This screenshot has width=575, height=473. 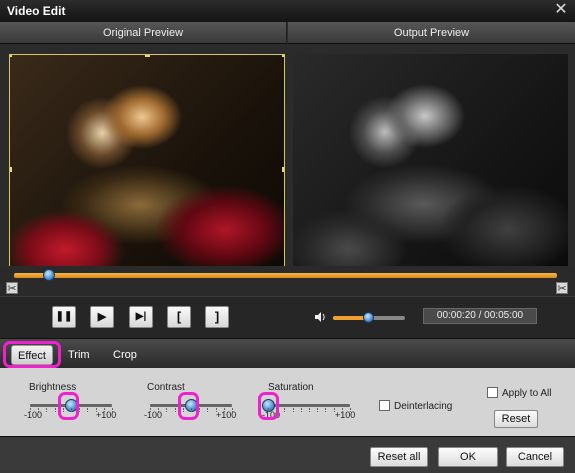 What do you see at coordinates (147, 56) in the screenshot?
I see `crop-handle-top-center` at bounding box center [147, 56].